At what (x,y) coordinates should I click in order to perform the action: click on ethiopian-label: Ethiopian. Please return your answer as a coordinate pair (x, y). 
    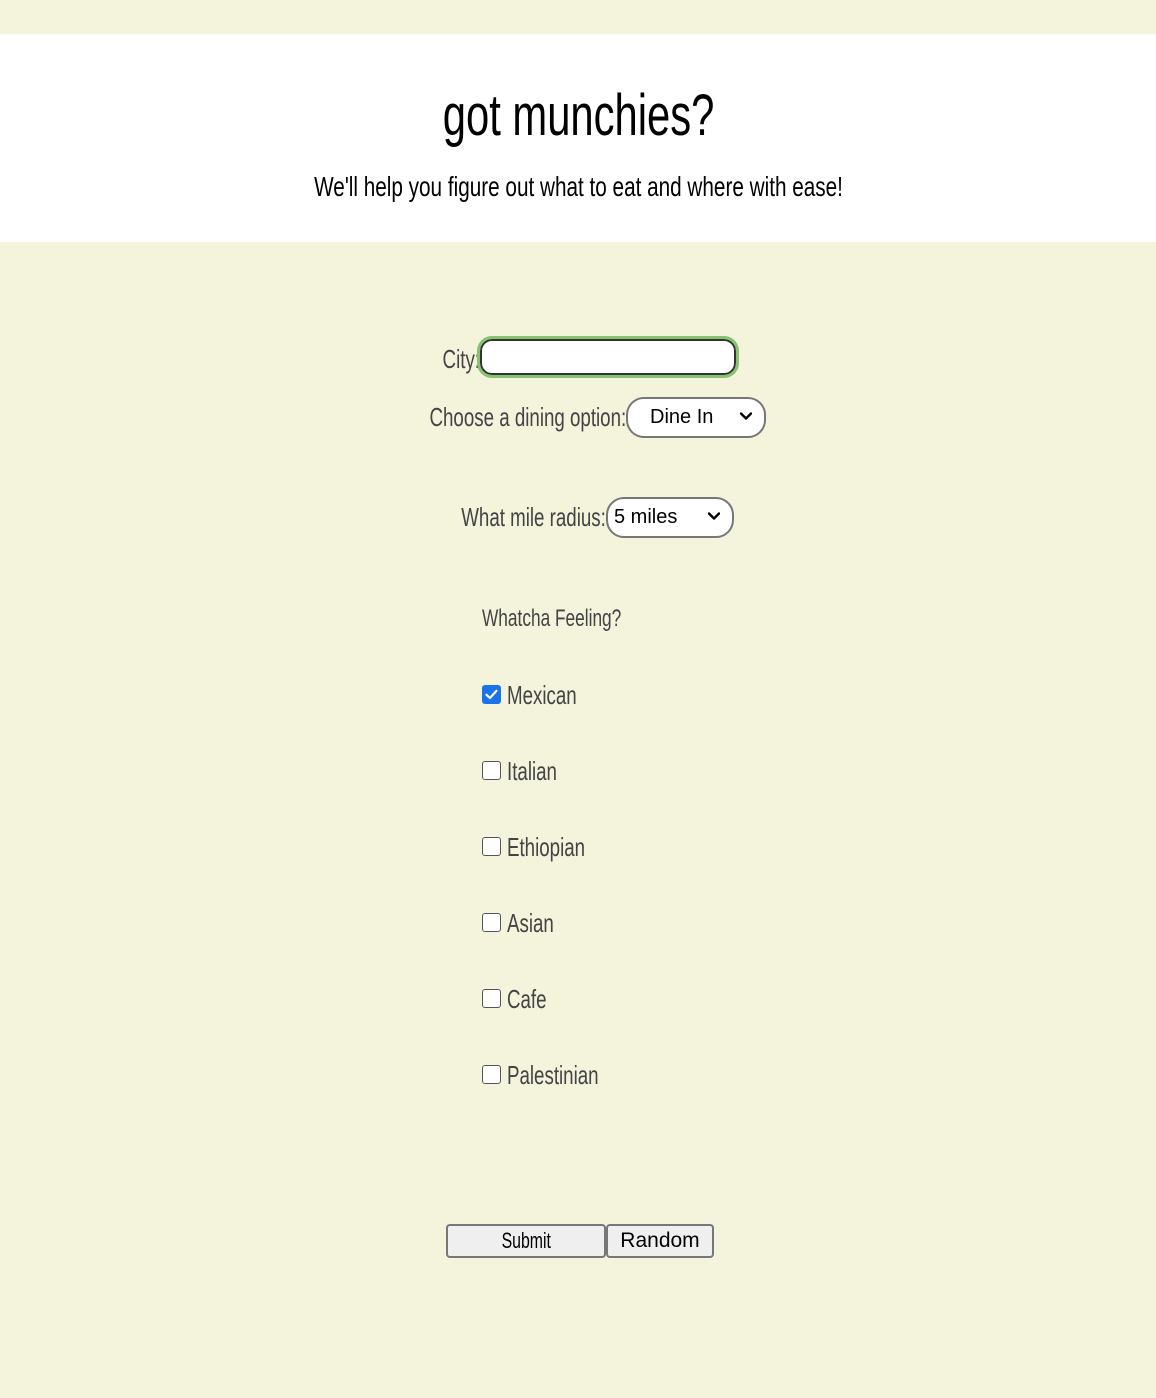
    Looking at the image, I should click on (546, 847).